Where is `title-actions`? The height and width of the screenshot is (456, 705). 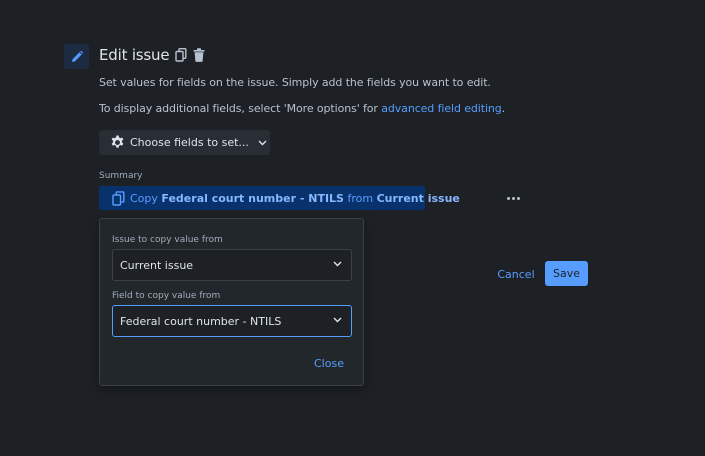
title-actions is located at coordinates (190, 55).